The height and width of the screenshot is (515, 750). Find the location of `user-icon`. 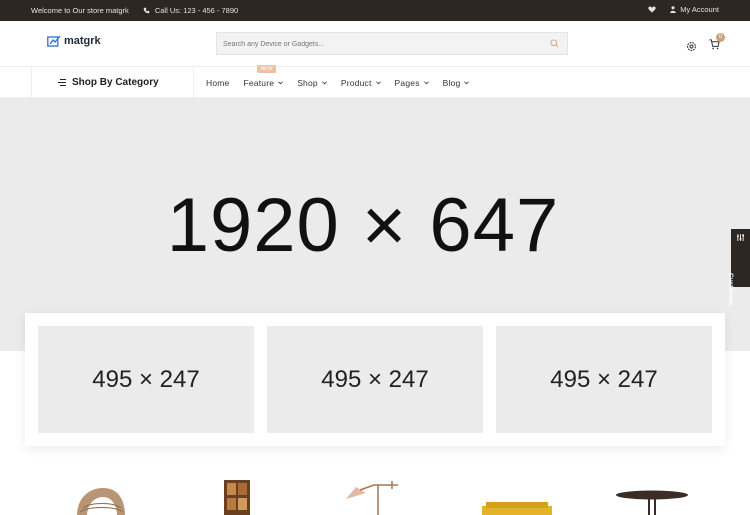

user-icon is located at coordinates (673, 9).